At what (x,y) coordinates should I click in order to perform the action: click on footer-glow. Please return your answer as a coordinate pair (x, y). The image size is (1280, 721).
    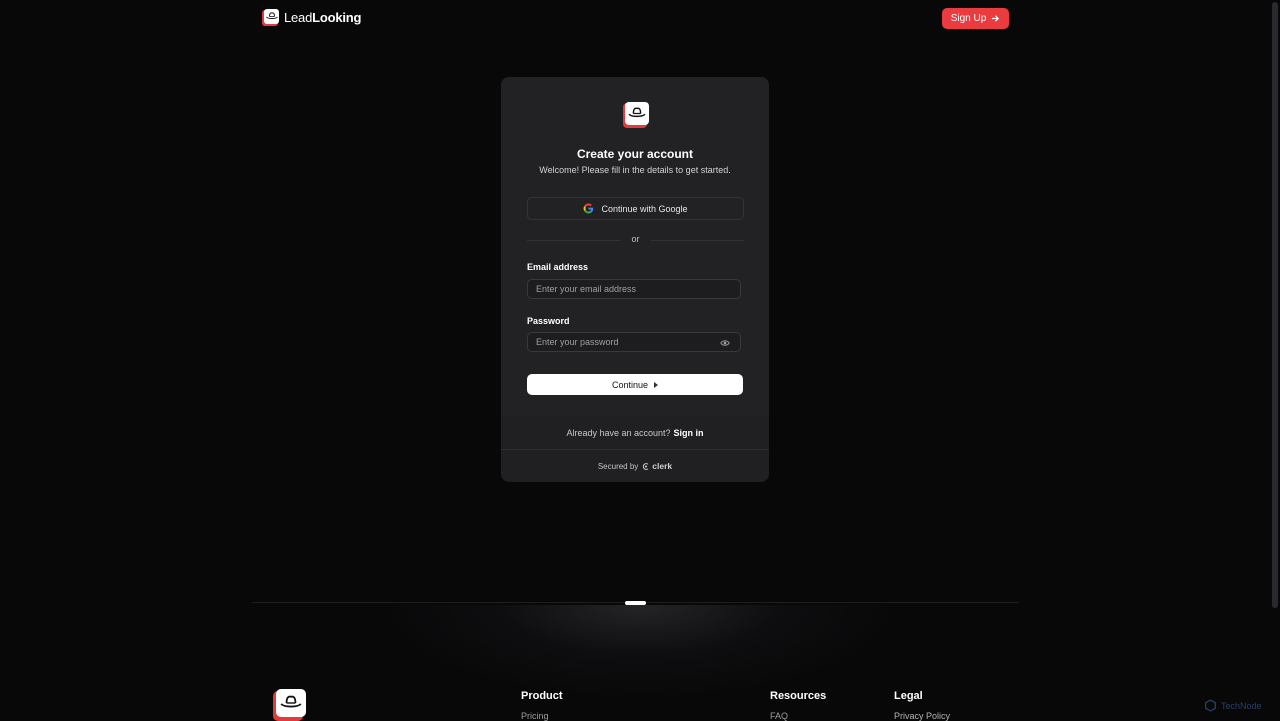
    Looking at the image, I should click on (640, 650).